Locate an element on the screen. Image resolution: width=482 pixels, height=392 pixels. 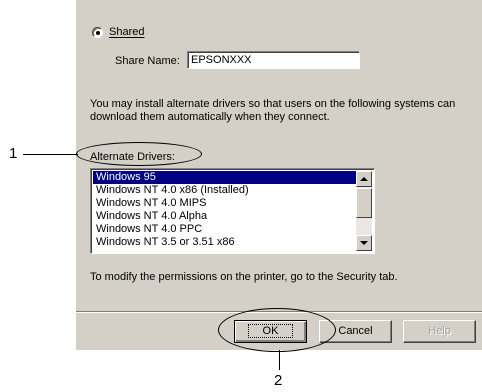
driver-list-item-nt40-mips: Windows NT 4.0 MIPS is located at coordinates (224, 203).